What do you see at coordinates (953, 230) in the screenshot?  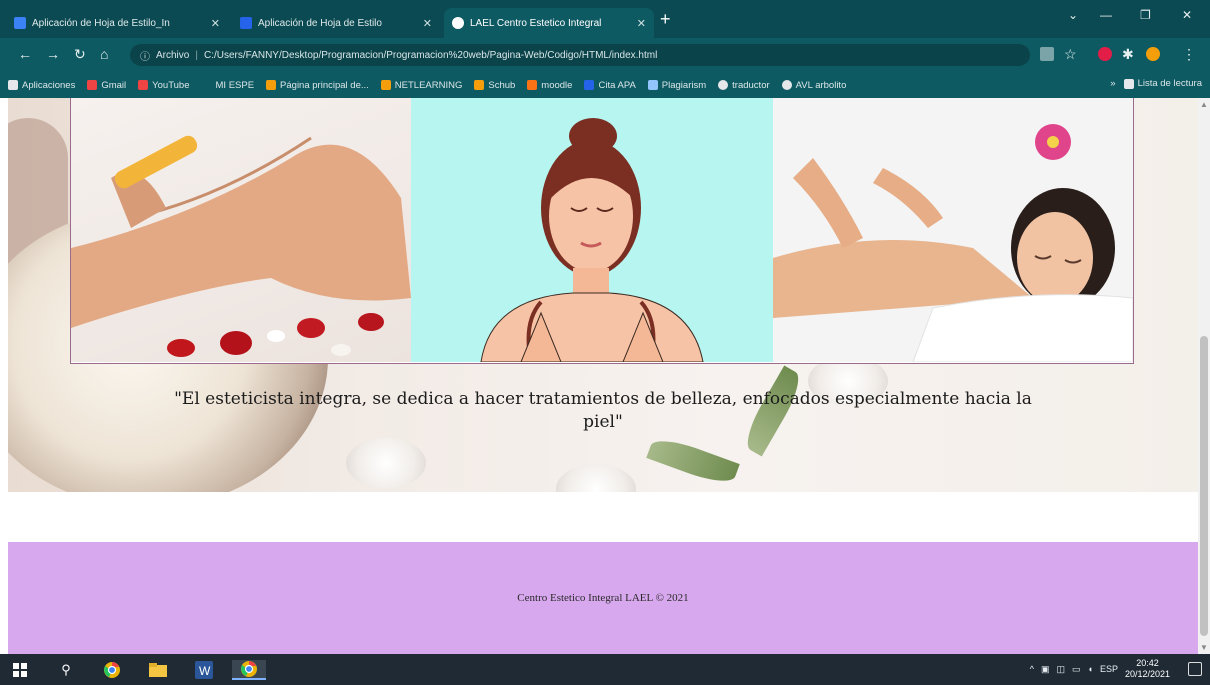 I see `massage-image` at bounding box center [953, 230].